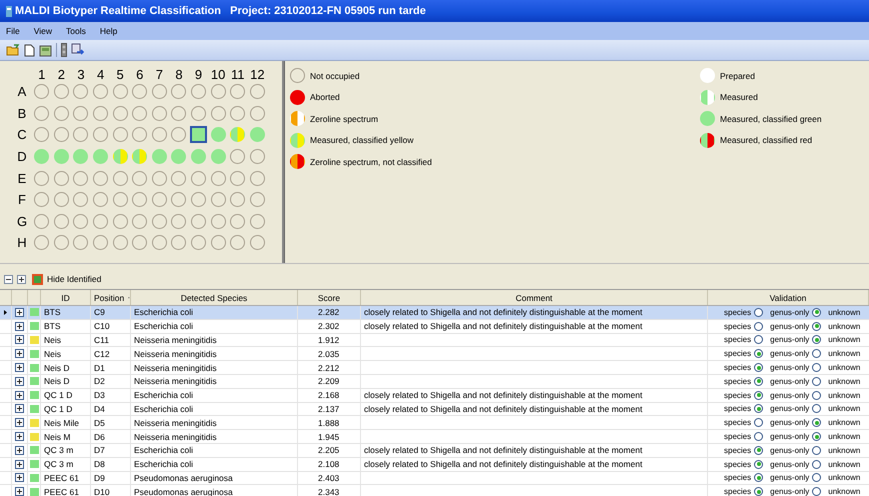 The image size is (869, 496). What do you see at coordinates (214, 297) in the screenshot?
I see `column-header: Detected Species` at bounding box center [214, 297].